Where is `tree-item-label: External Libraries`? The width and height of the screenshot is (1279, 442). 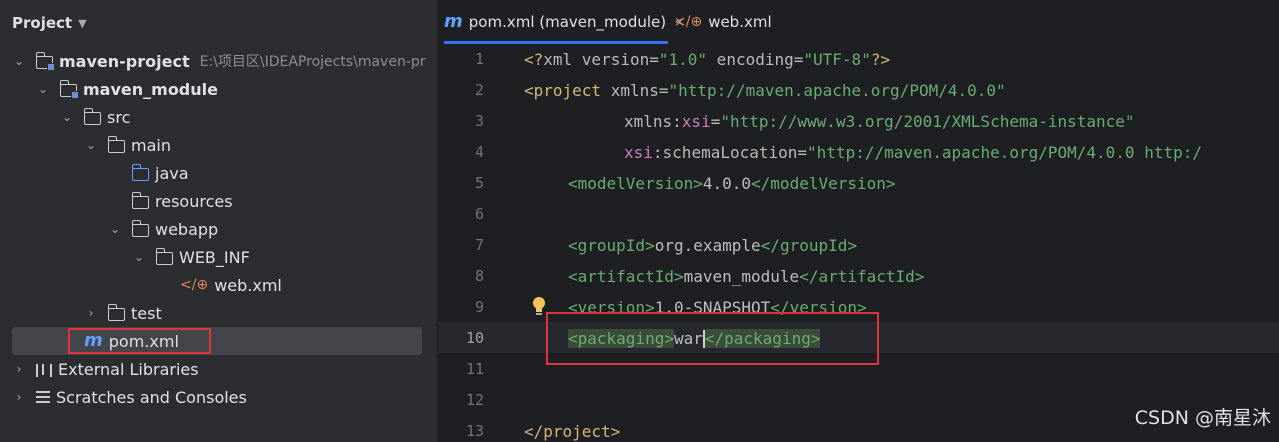
tree-item-label: External Libraries is located at coordinates (128, 369).